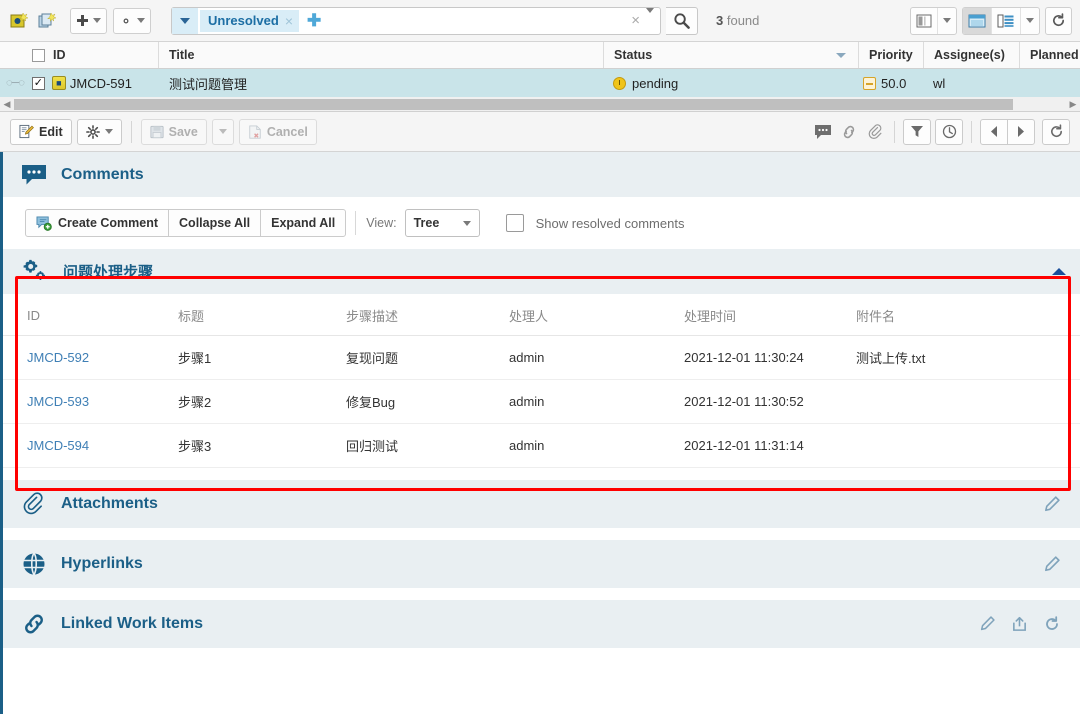 The width and height of the screenshot is (1080, 714). What do you see at coordinates (38, 55) in the screenshot?
I see `select-all-checkbox` at bounding box center [38, 55].